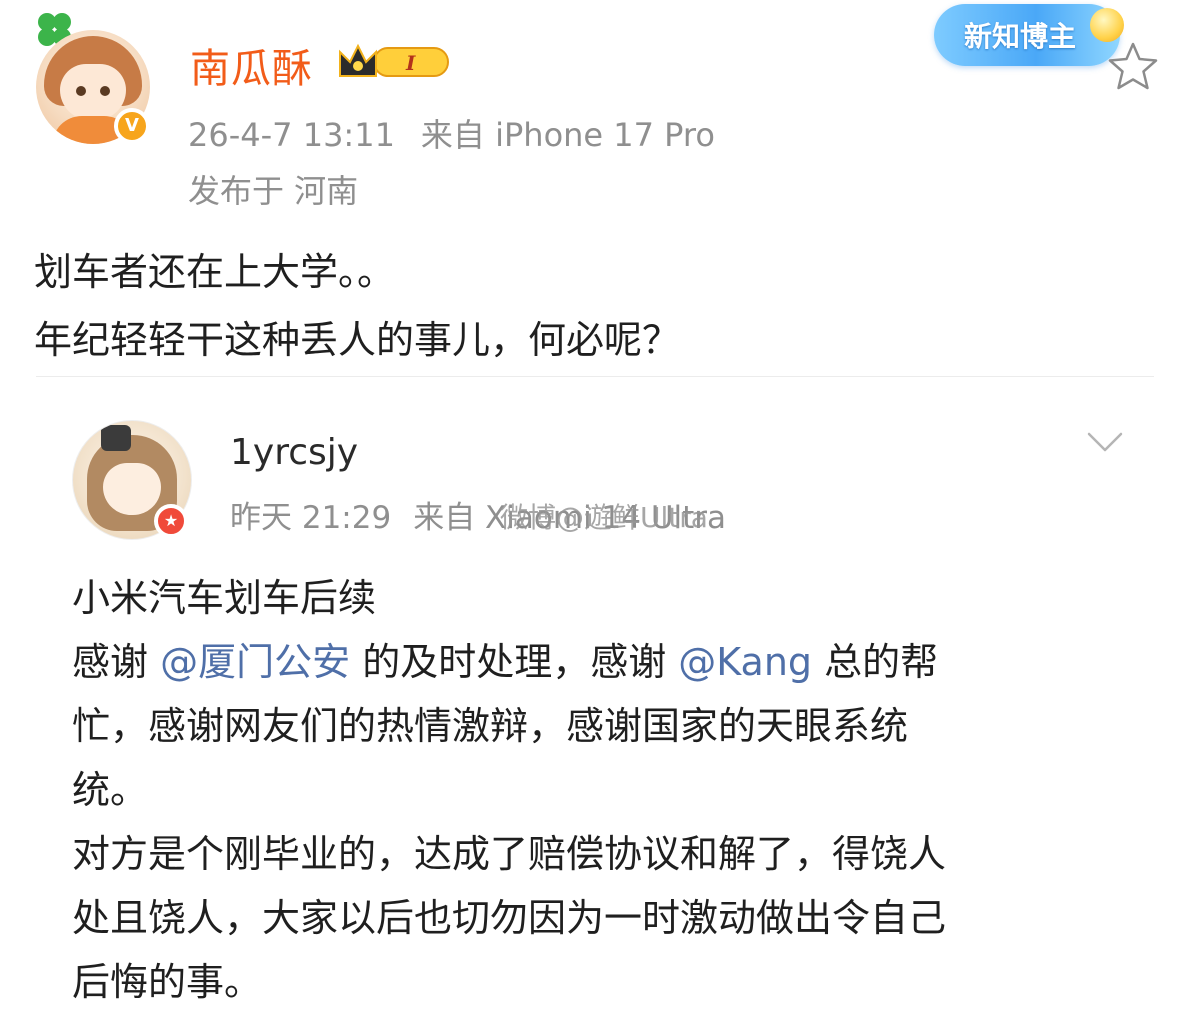 This screenshot has height=1030, width=1184. What do you see at coordinates (255, 662) in the screenshot?
I see `mention-link-xiamen-police: @厦门公安` at bounding box center [255, 662].